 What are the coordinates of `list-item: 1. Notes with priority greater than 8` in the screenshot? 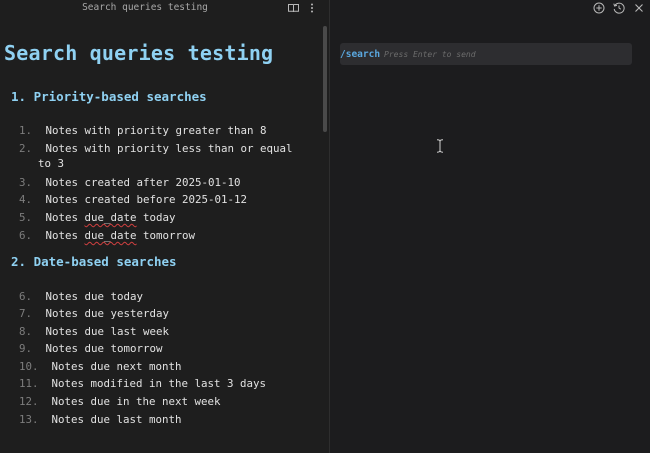 It's located at (143, 130).